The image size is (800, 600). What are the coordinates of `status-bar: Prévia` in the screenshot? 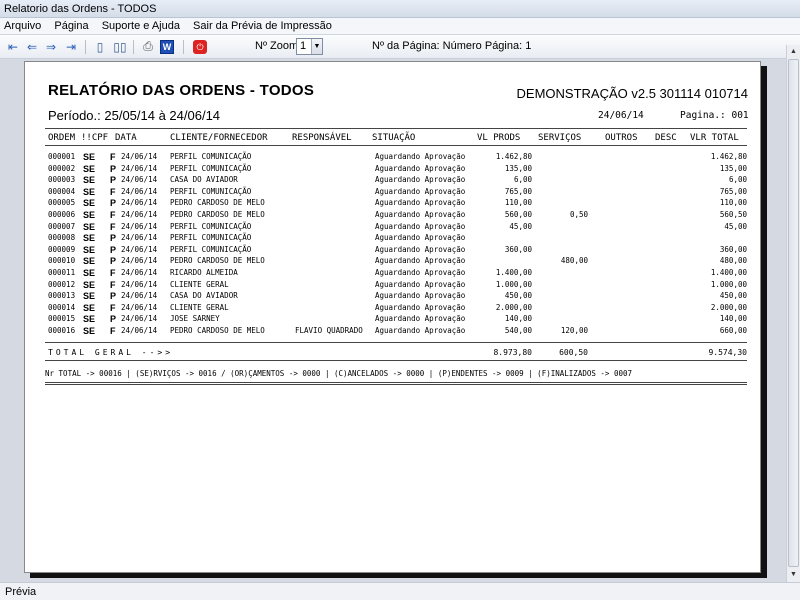 It's located at (400, 591).